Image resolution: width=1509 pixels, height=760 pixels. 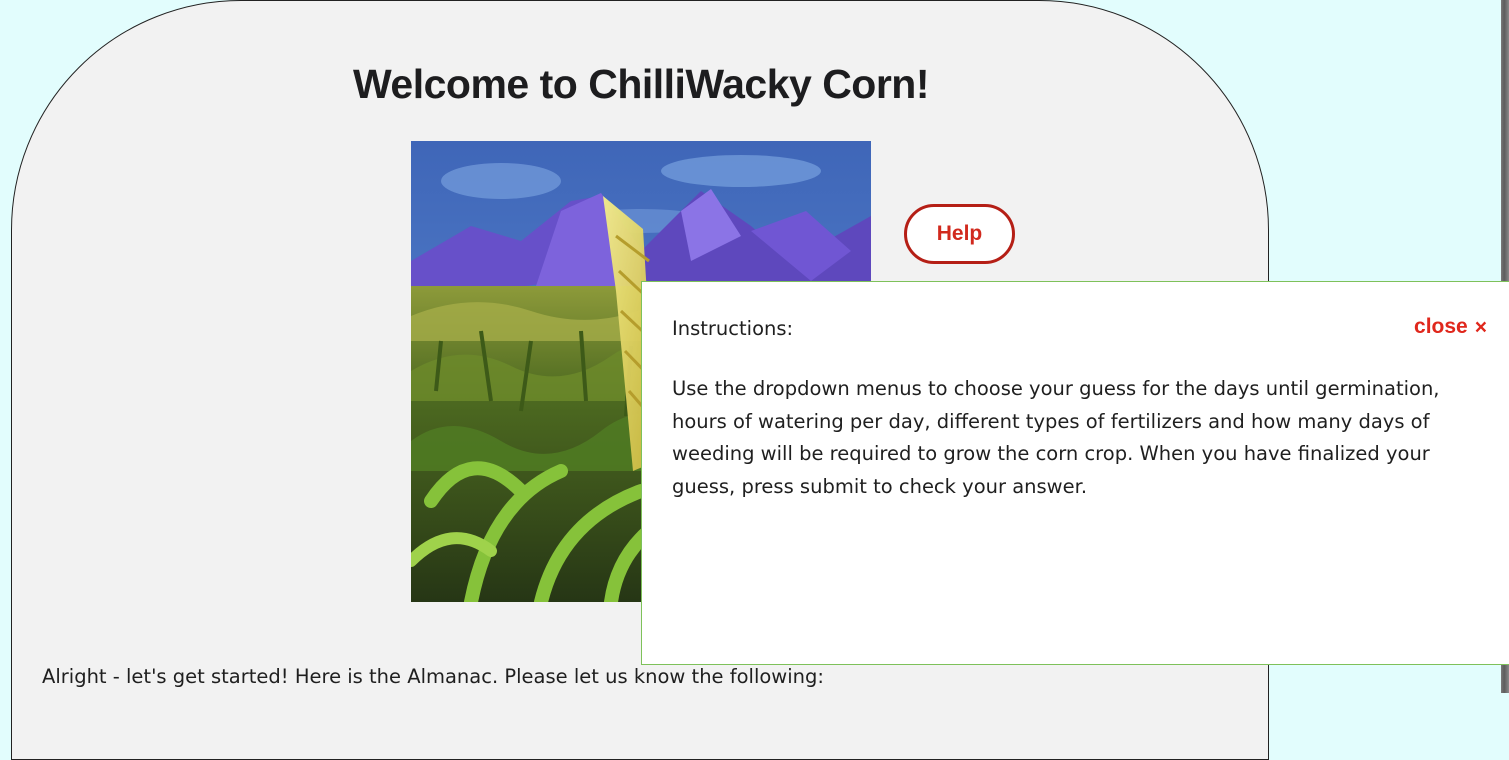 What do you see at coordinates (1441, 326) in the screenshot?
I see `close-label: close` at bounding box center [1441, 326].